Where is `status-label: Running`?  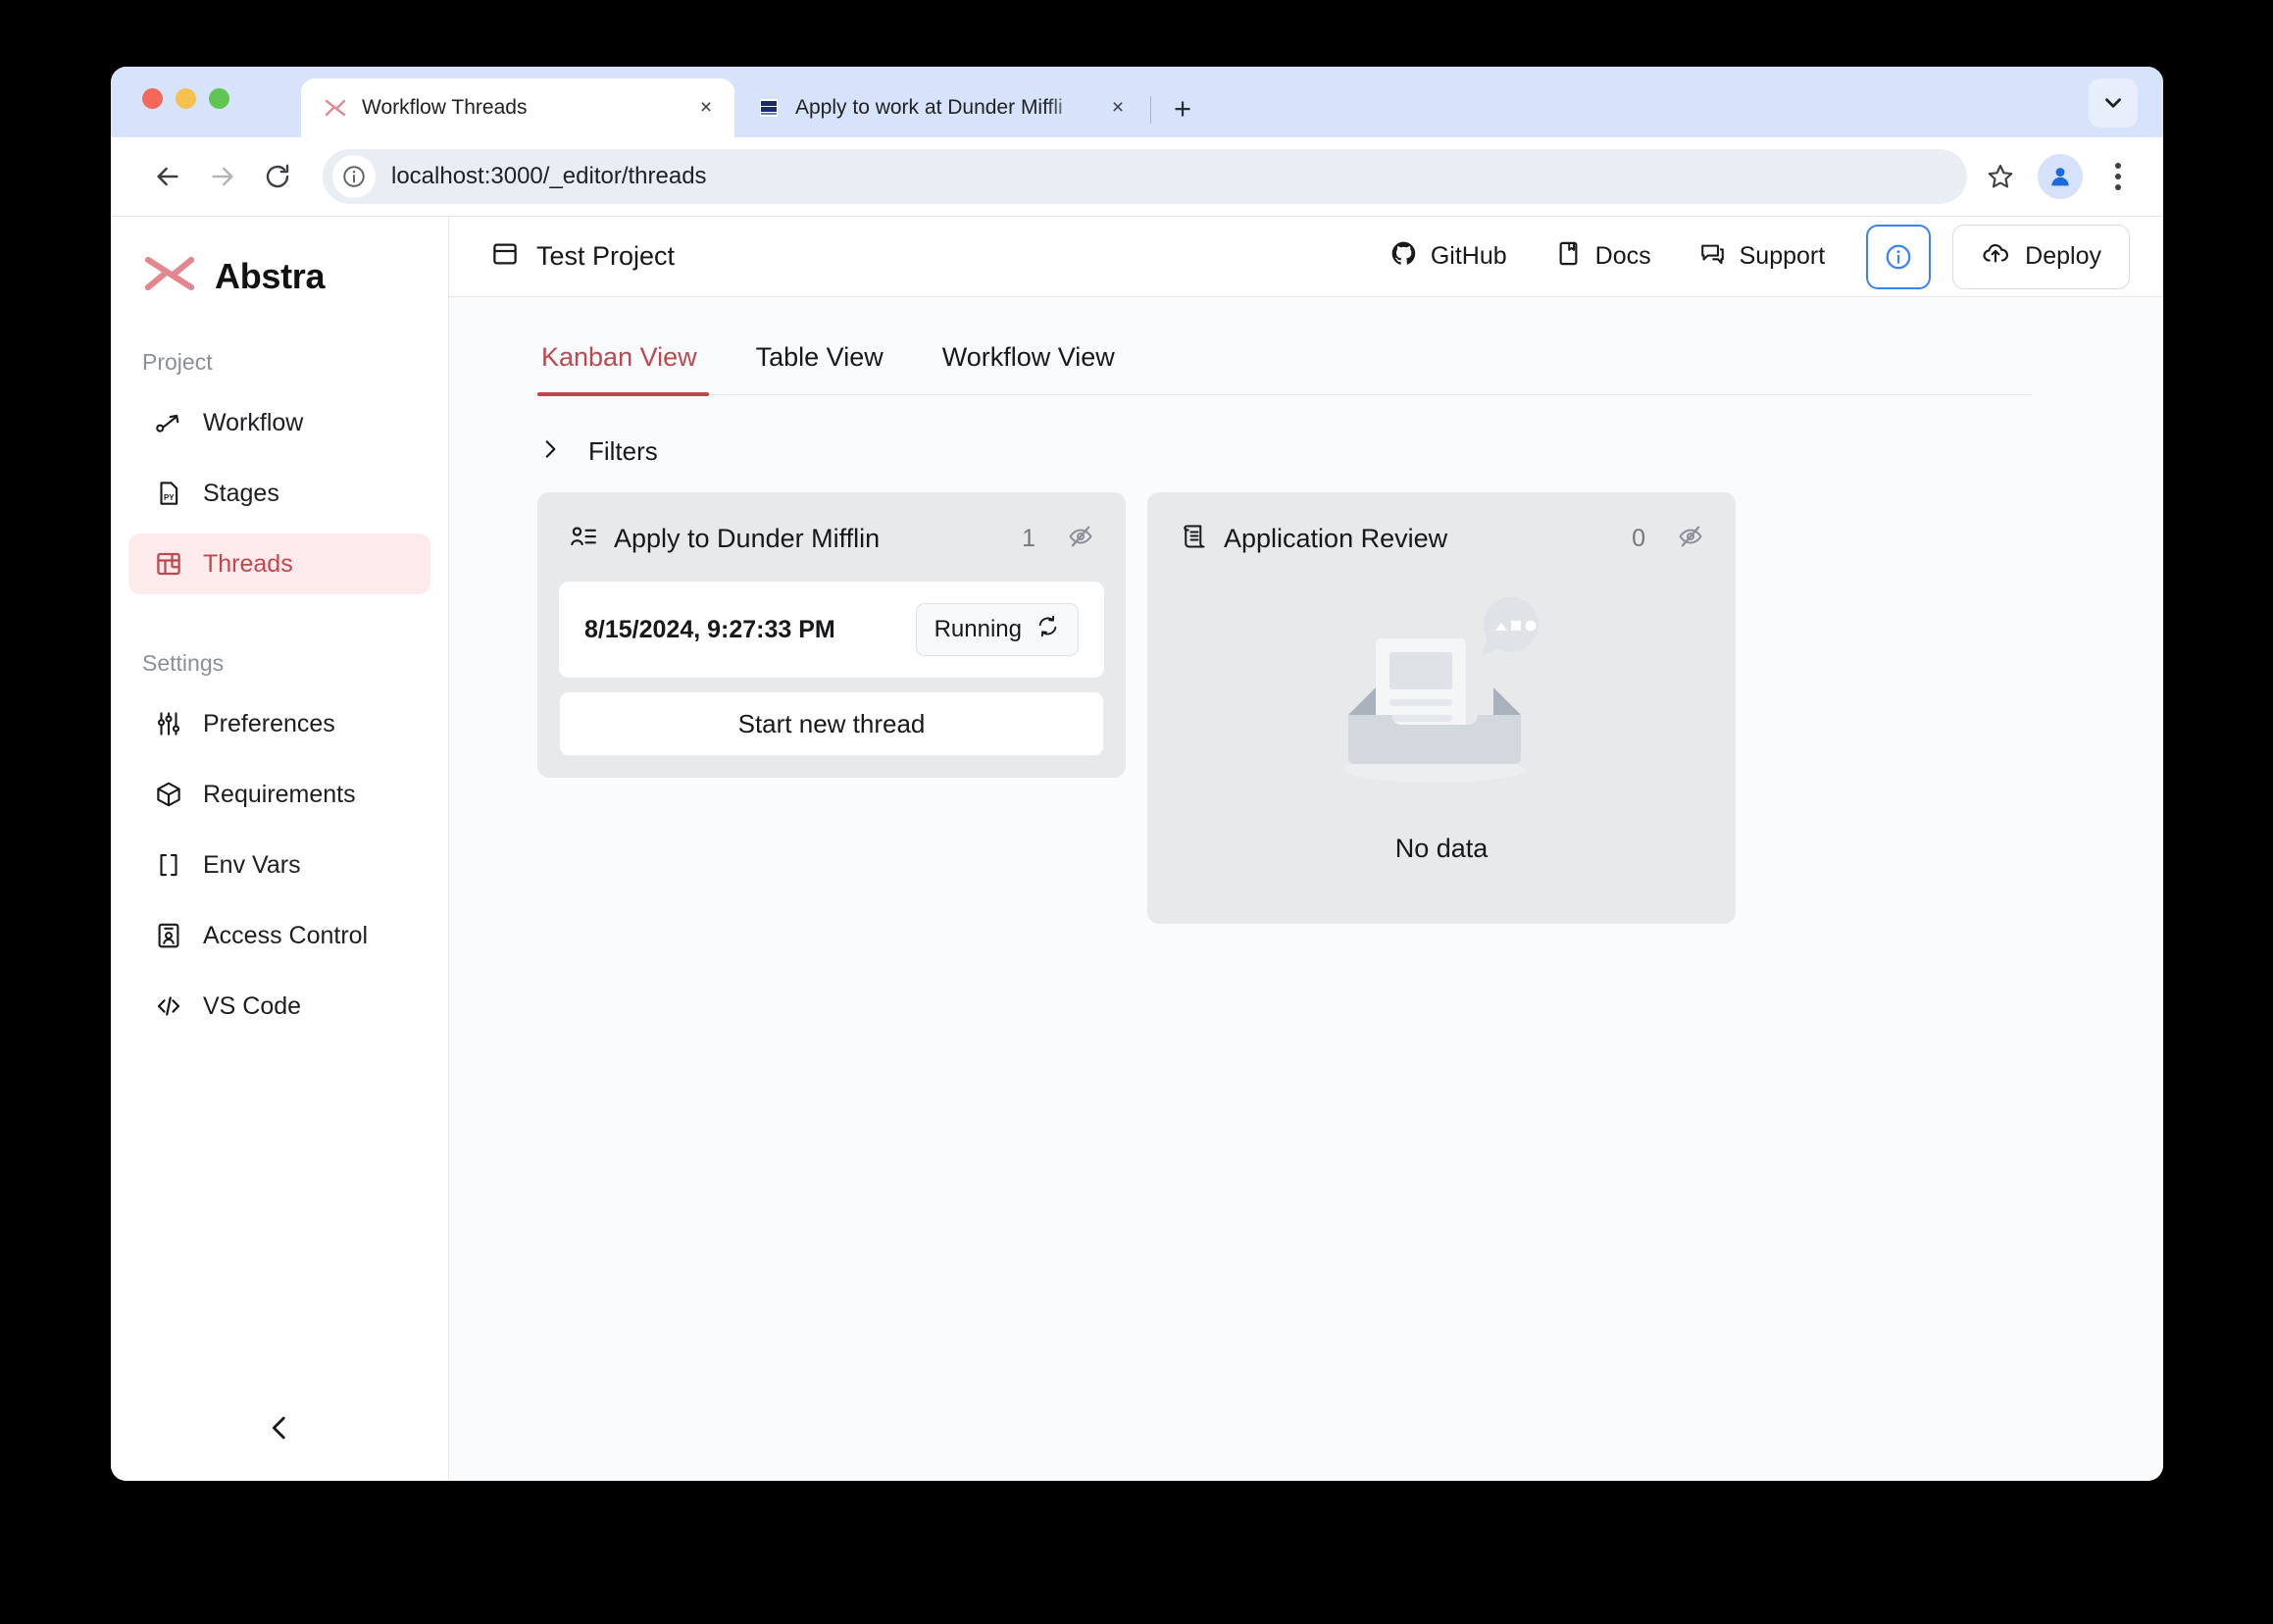
status-label: Running is located at coordinates (978, 629).